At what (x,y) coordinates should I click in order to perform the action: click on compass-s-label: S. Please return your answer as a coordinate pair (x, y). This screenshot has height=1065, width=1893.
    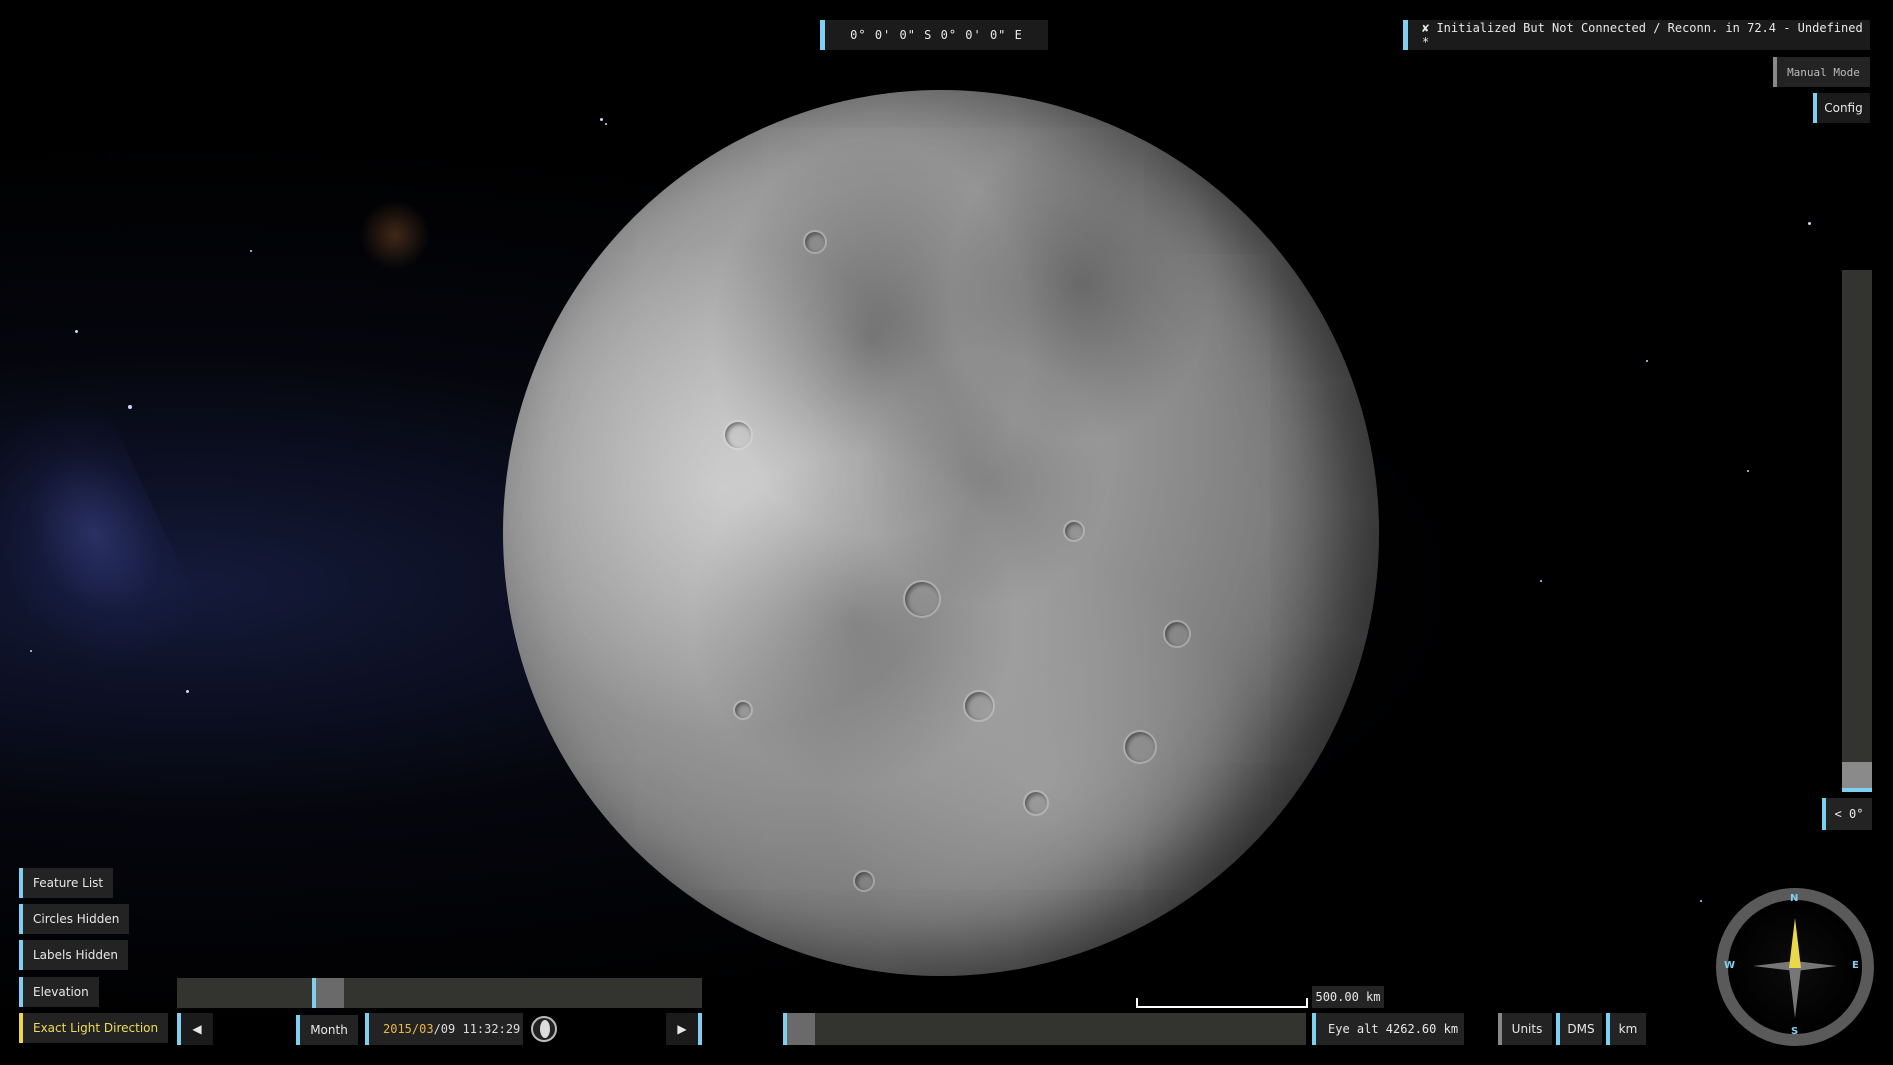
    Looking at the image, I should click on (1795, 1031).